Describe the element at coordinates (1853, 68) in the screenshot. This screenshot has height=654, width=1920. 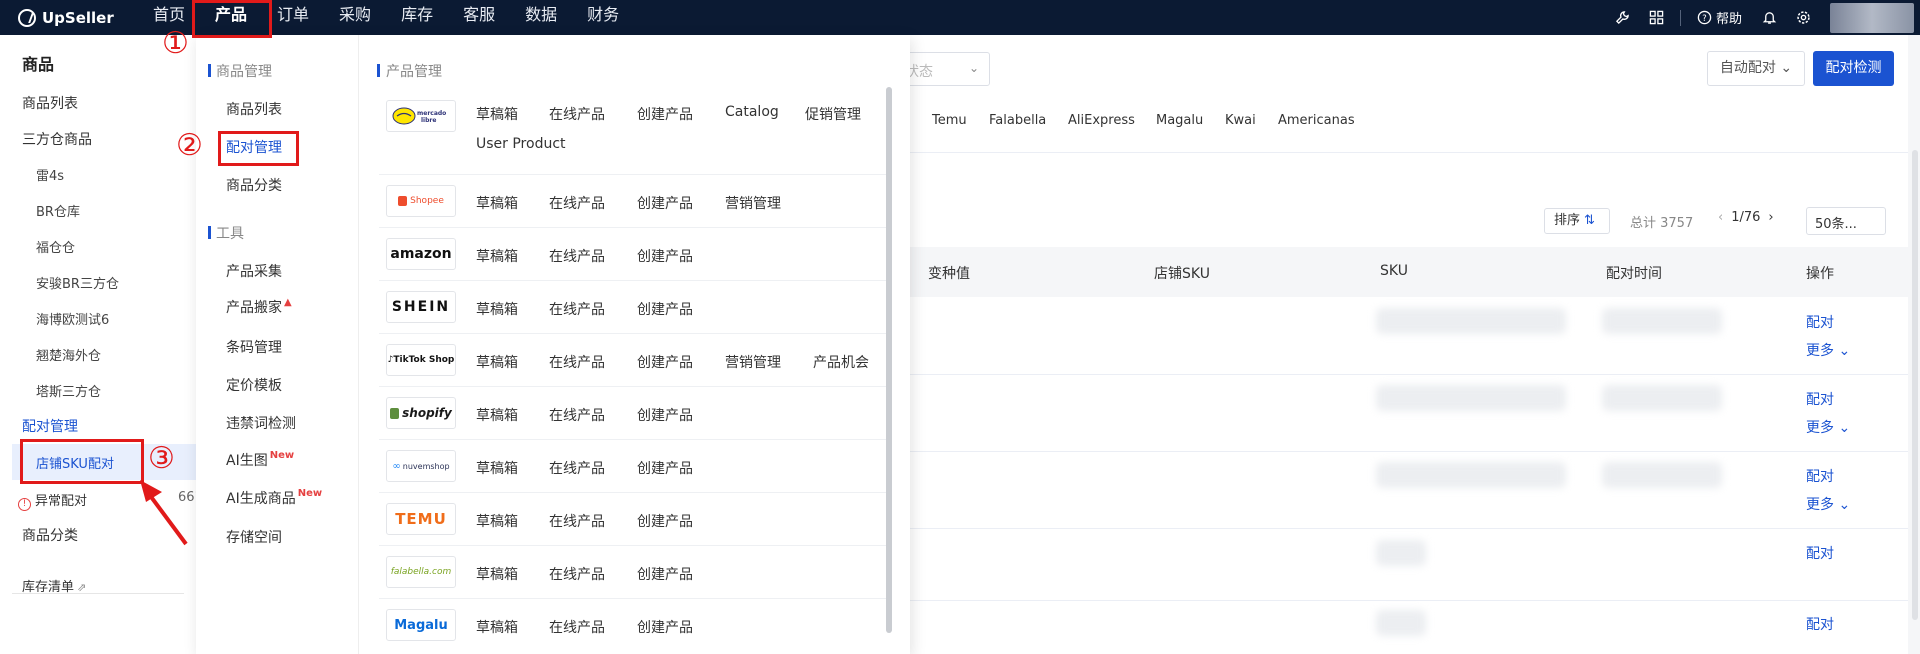
I see `match-check-button: 配对检测` at that location.